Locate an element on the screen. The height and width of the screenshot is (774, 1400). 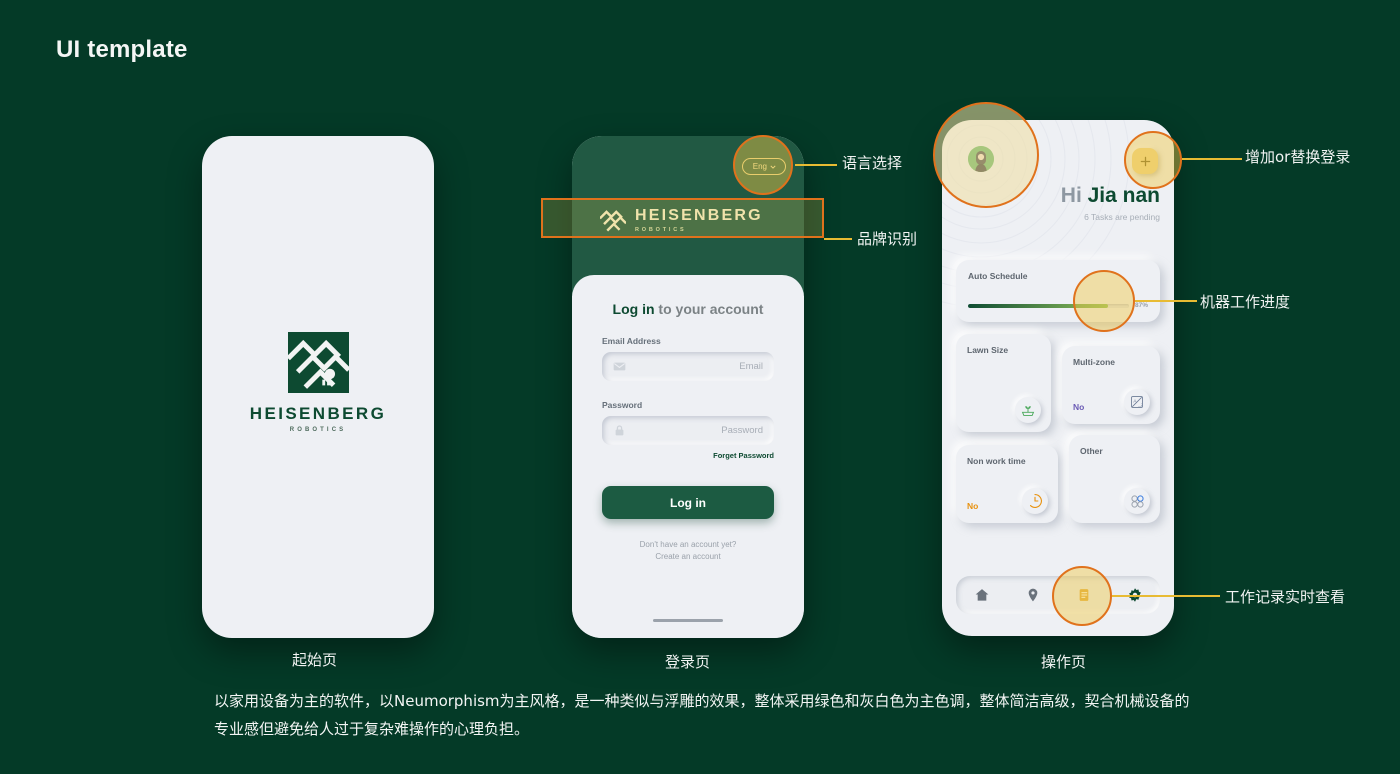
progress-label: 87% is located at coordinates (1141, 305).